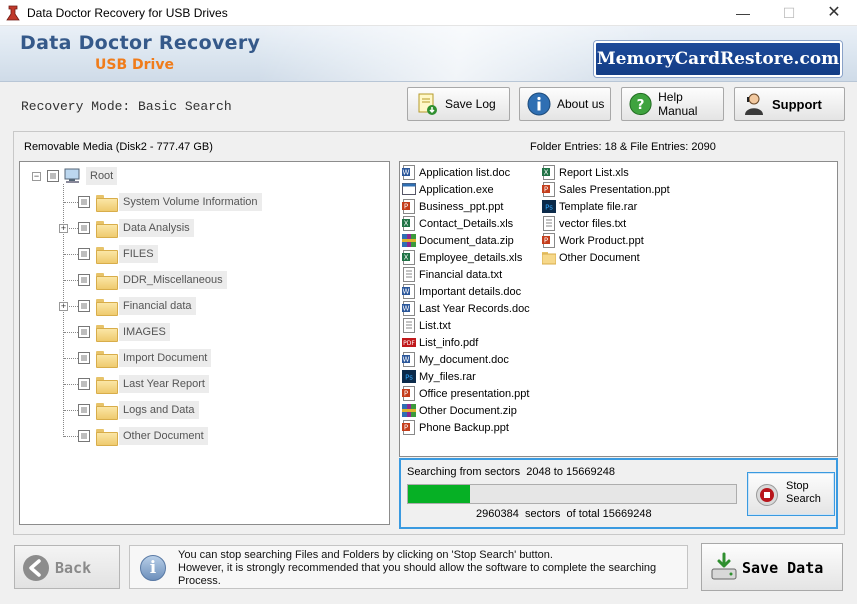 The height and width of the screenshot is (604, 857). I want to click on tree-folder-item: System Volume Information, so click(170, 202).